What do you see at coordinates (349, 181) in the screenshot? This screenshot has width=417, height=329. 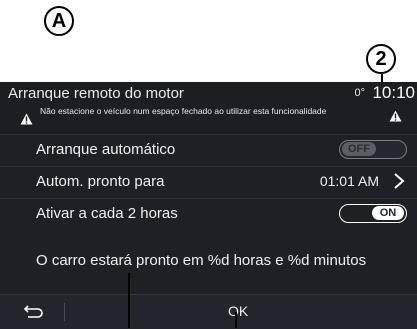 I see `ready-time-value: 01:01 AM` at bounding box center [349, 181].